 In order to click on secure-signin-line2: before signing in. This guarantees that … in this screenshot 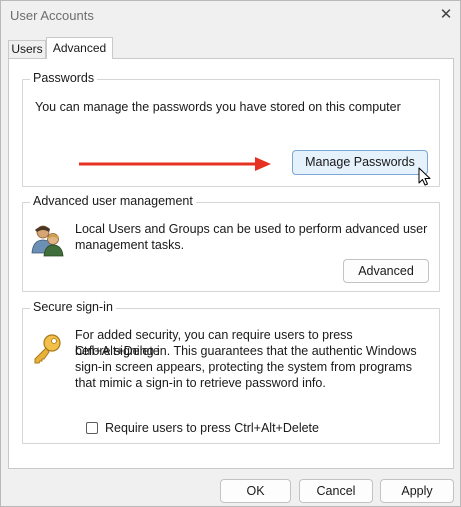, I will do `click(246, 351)`.